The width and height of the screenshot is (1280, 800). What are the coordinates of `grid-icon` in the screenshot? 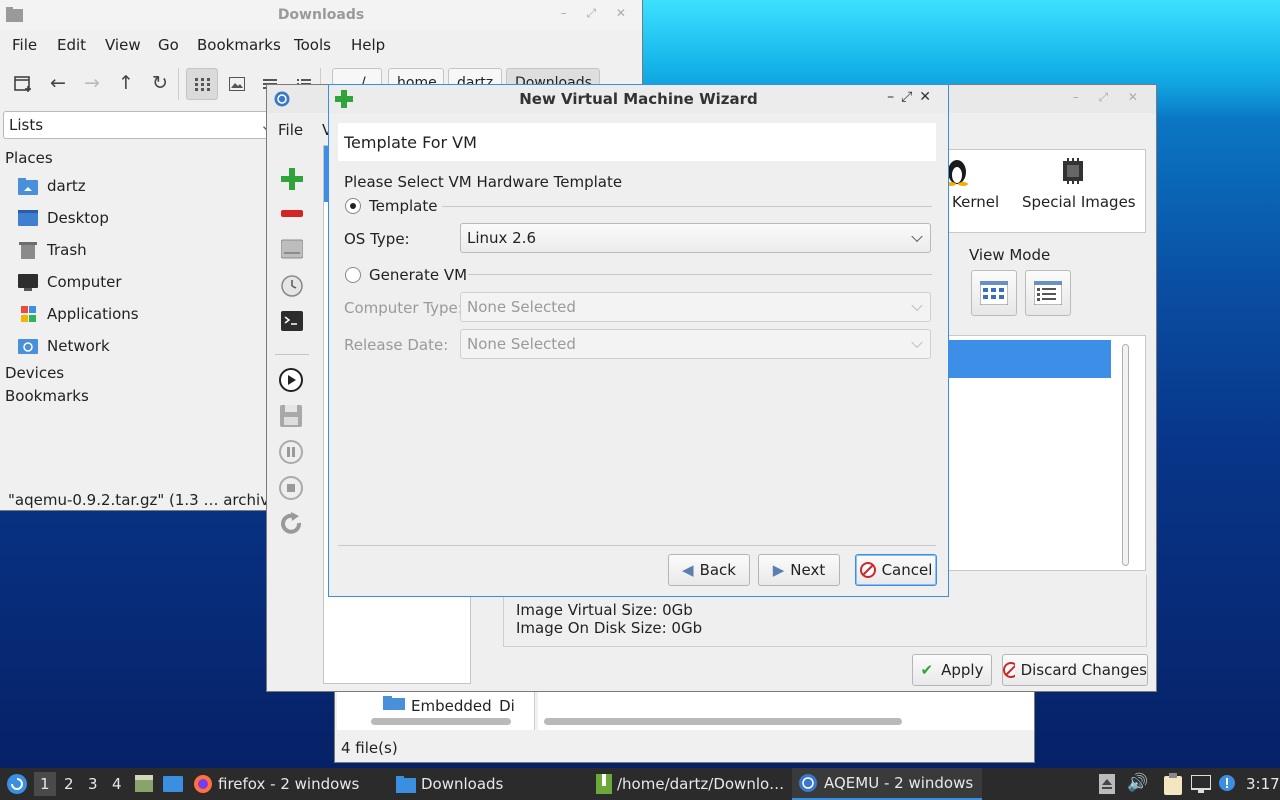 It's located at (202, 84).